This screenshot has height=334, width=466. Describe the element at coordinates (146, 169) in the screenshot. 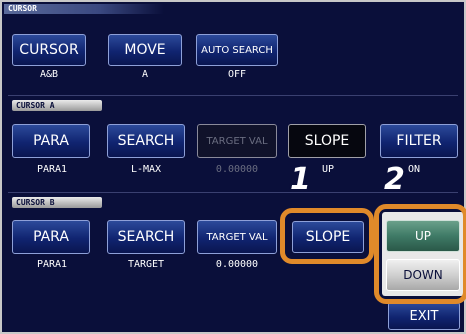

I see `cursor-a-search-value: L-MAX` at that location.